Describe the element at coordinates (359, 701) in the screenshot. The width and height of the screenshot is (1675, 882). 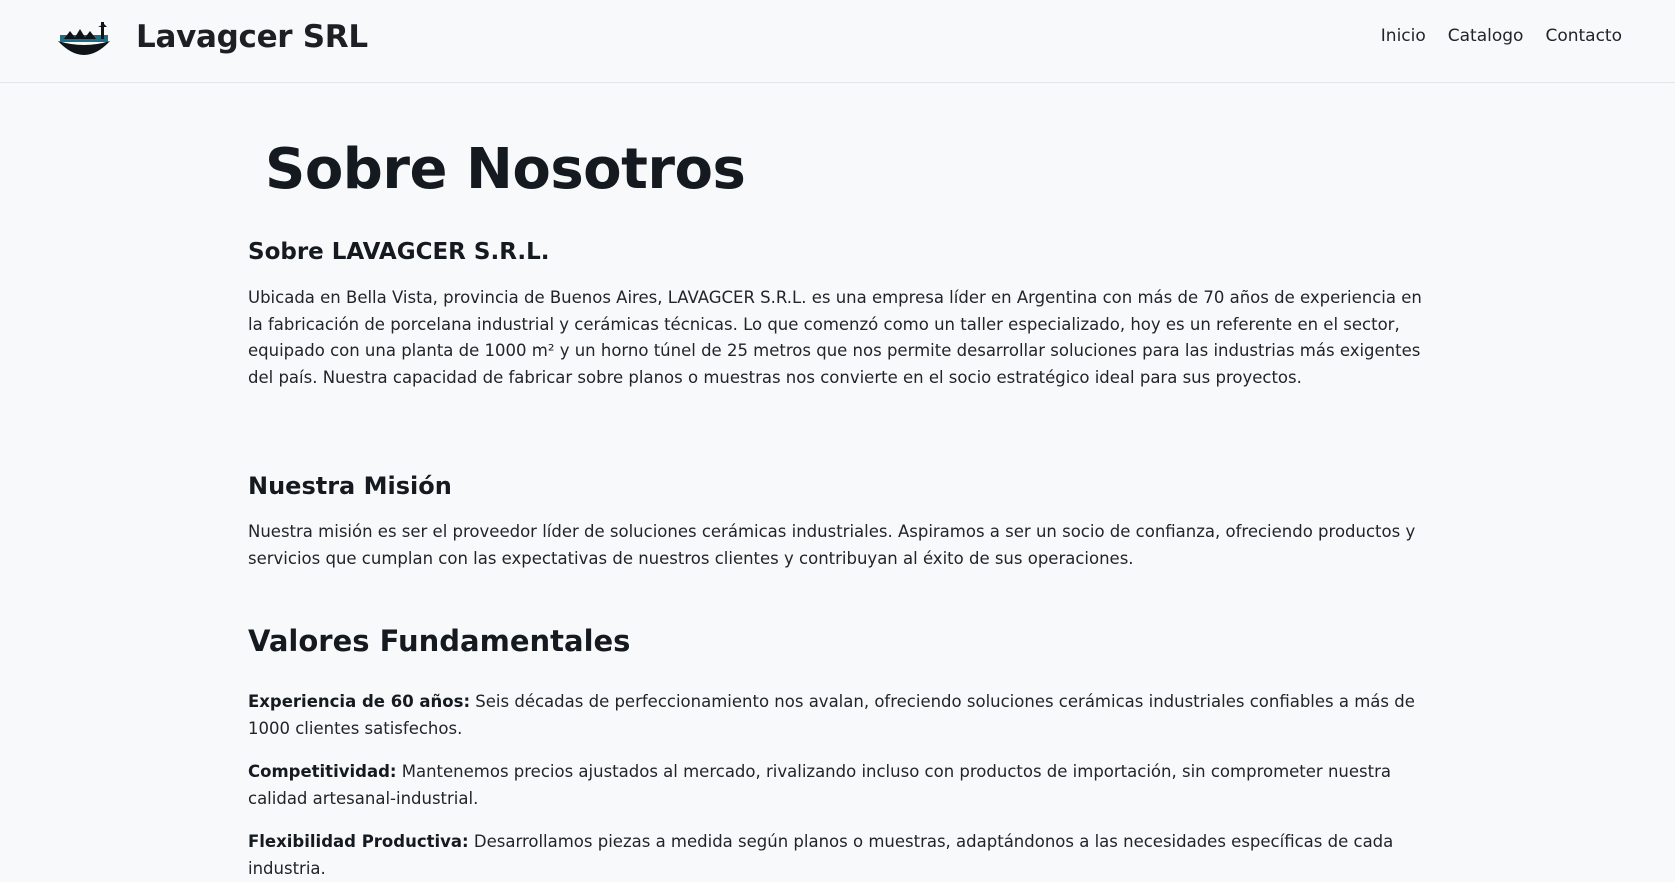
I see `value-label: Experiencia de 60 años:` at that location.